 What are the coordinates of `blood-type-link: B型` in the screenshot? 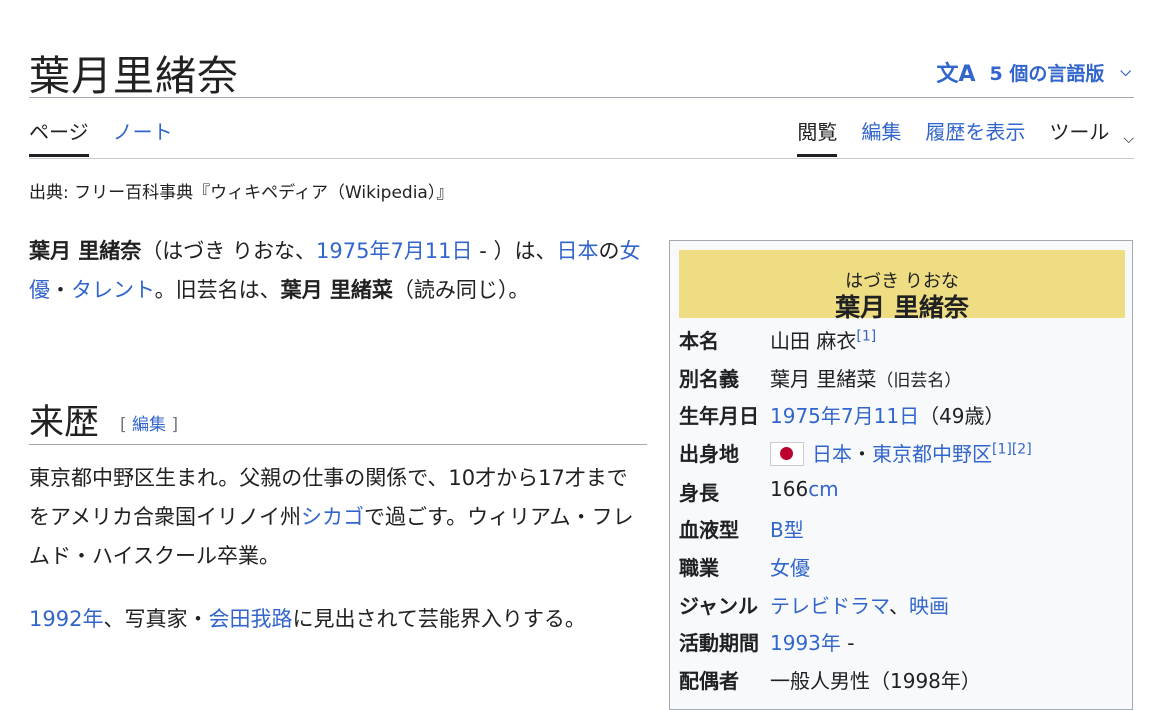 It's located at (787, 530).